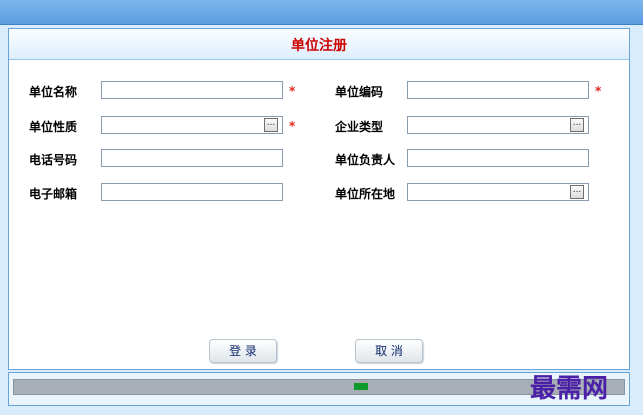  I want to click on unit-location-label: 单位所在地, so click(365, 194).